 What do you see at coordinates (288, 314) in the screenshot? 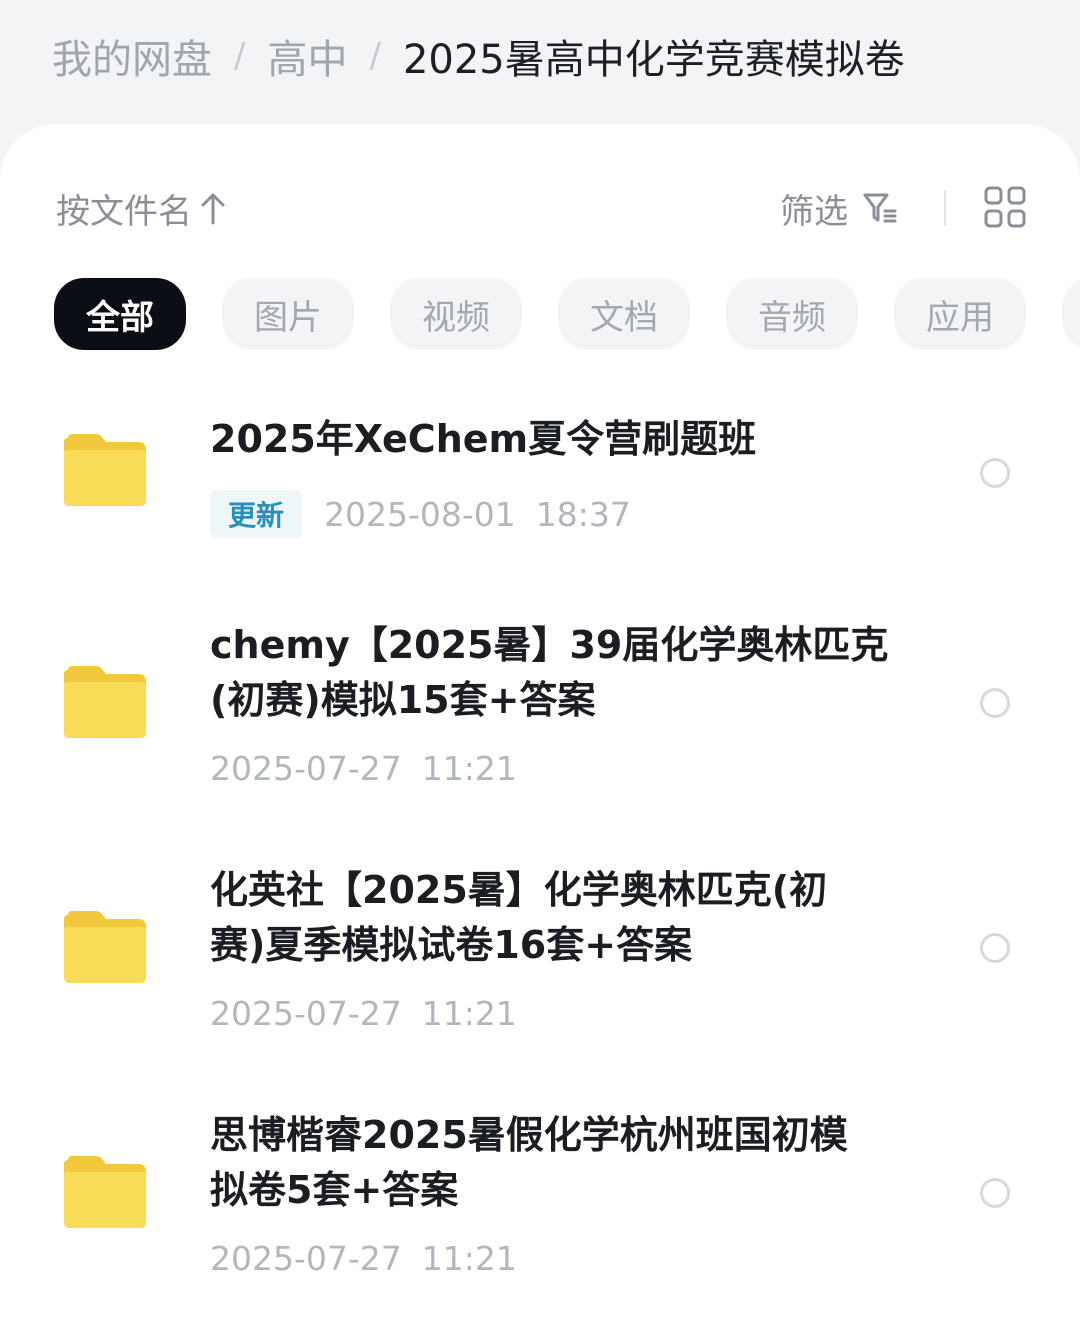
I see `tab-images: 图片` at bounding box center [288, 314].